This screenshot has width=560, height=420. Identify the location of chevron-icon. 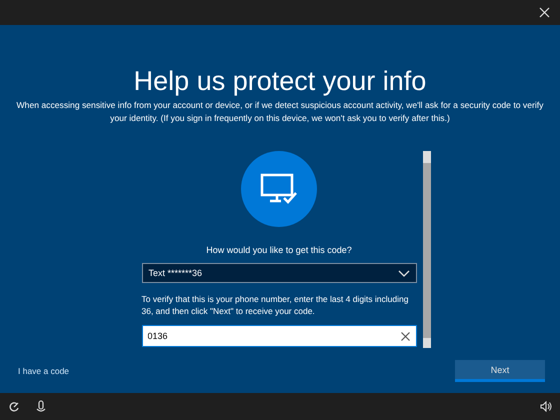
(404, 273).